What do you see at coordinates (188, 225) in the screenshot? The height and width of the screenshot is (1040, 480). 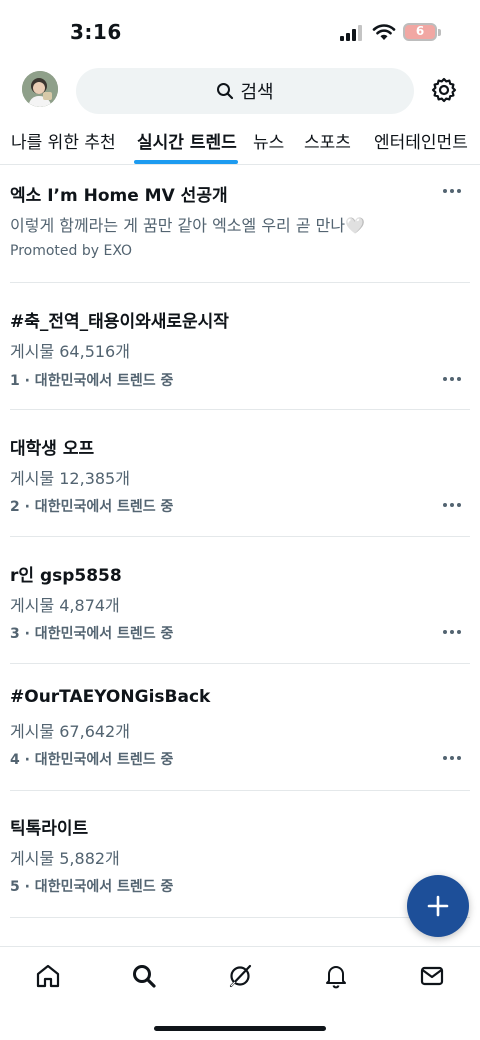 I see `promoted-subtitle: 이렇게 함께라는 게 꿈만 같아 엑소엘 우리 곧 만나🤍` at bounding box center [188, 225].